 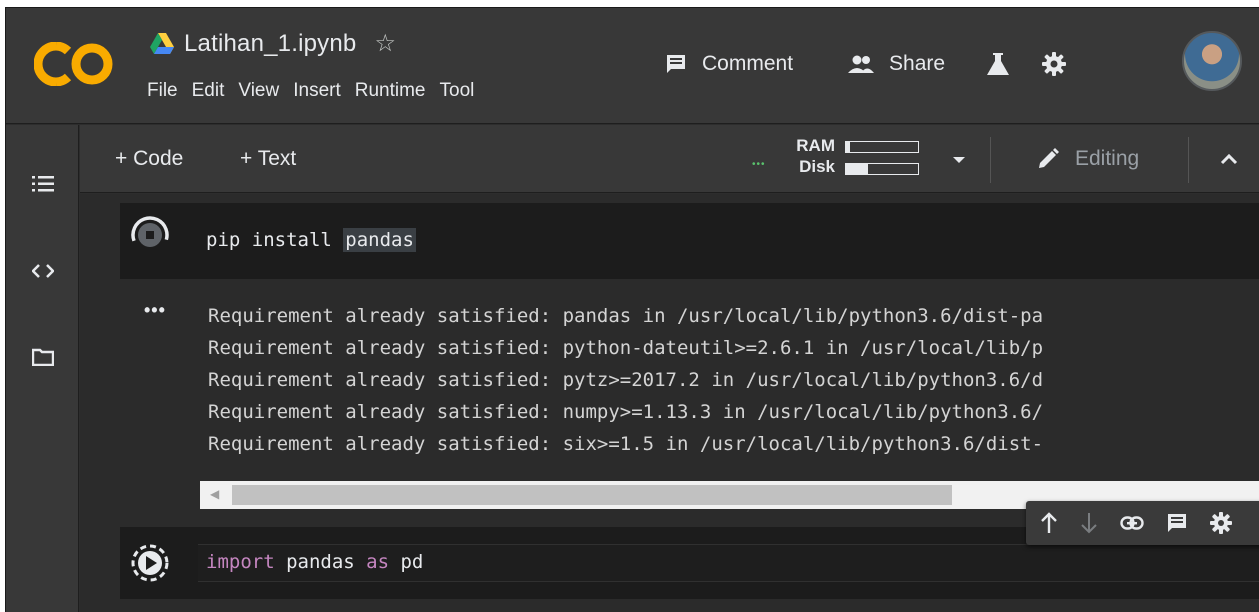 I want to click on people-icon, so click(x=861, y=64).